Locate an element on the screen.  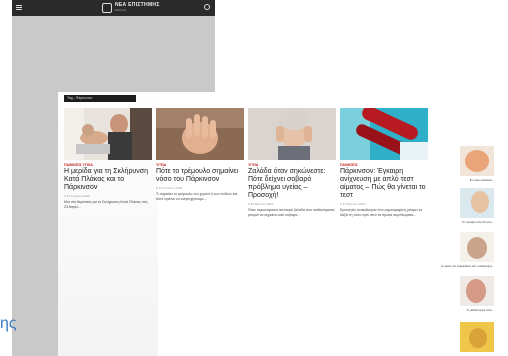
dizzy-woman-image is located at coordinates (292, 134).